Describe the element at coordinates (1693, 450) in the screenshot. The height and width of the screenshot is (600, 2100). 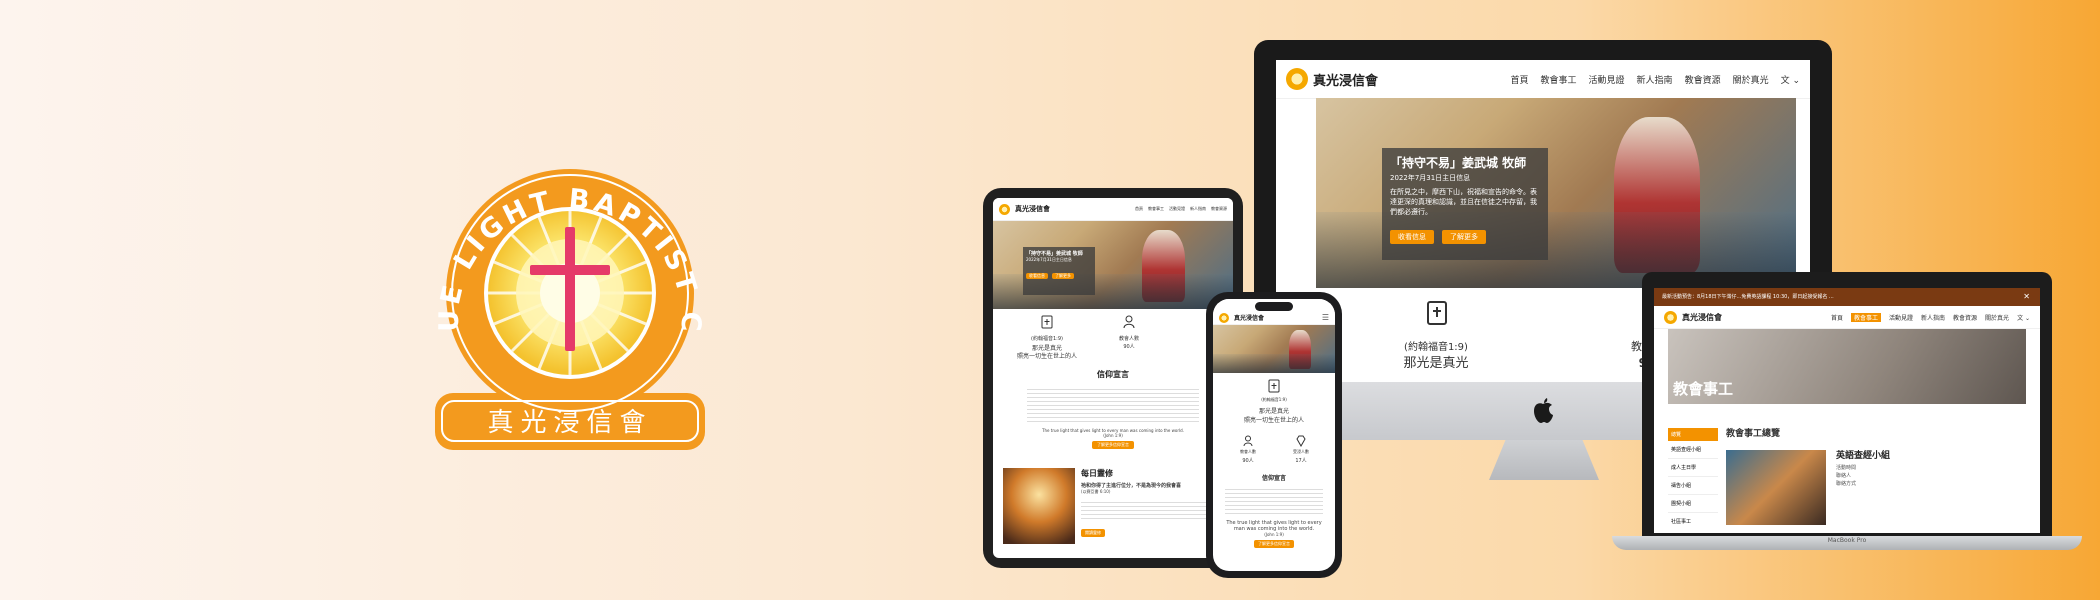
I see `sidebar-item-english-bible: 英語查經小組` at that location.